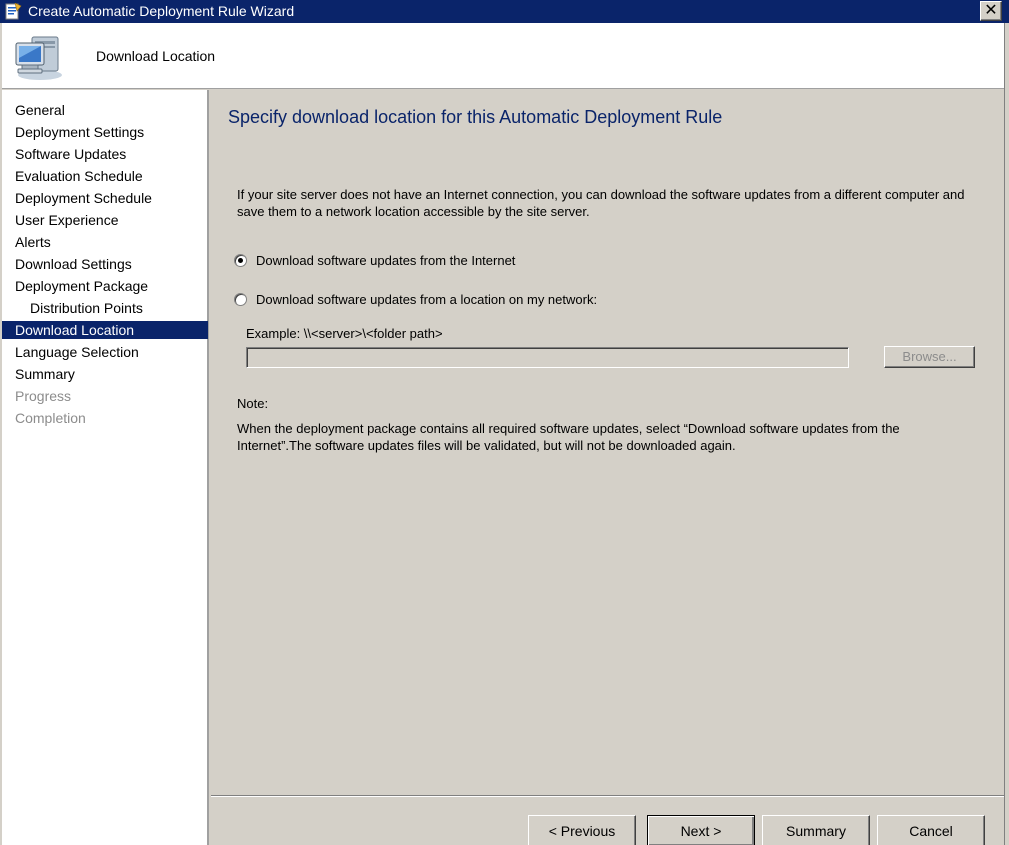 The height and width of the screenshot is (845, 1009). What do you see at coordinates (1006, 434) in the screenshot?
I see `window-right-border` at bounding box center [1006, 434].